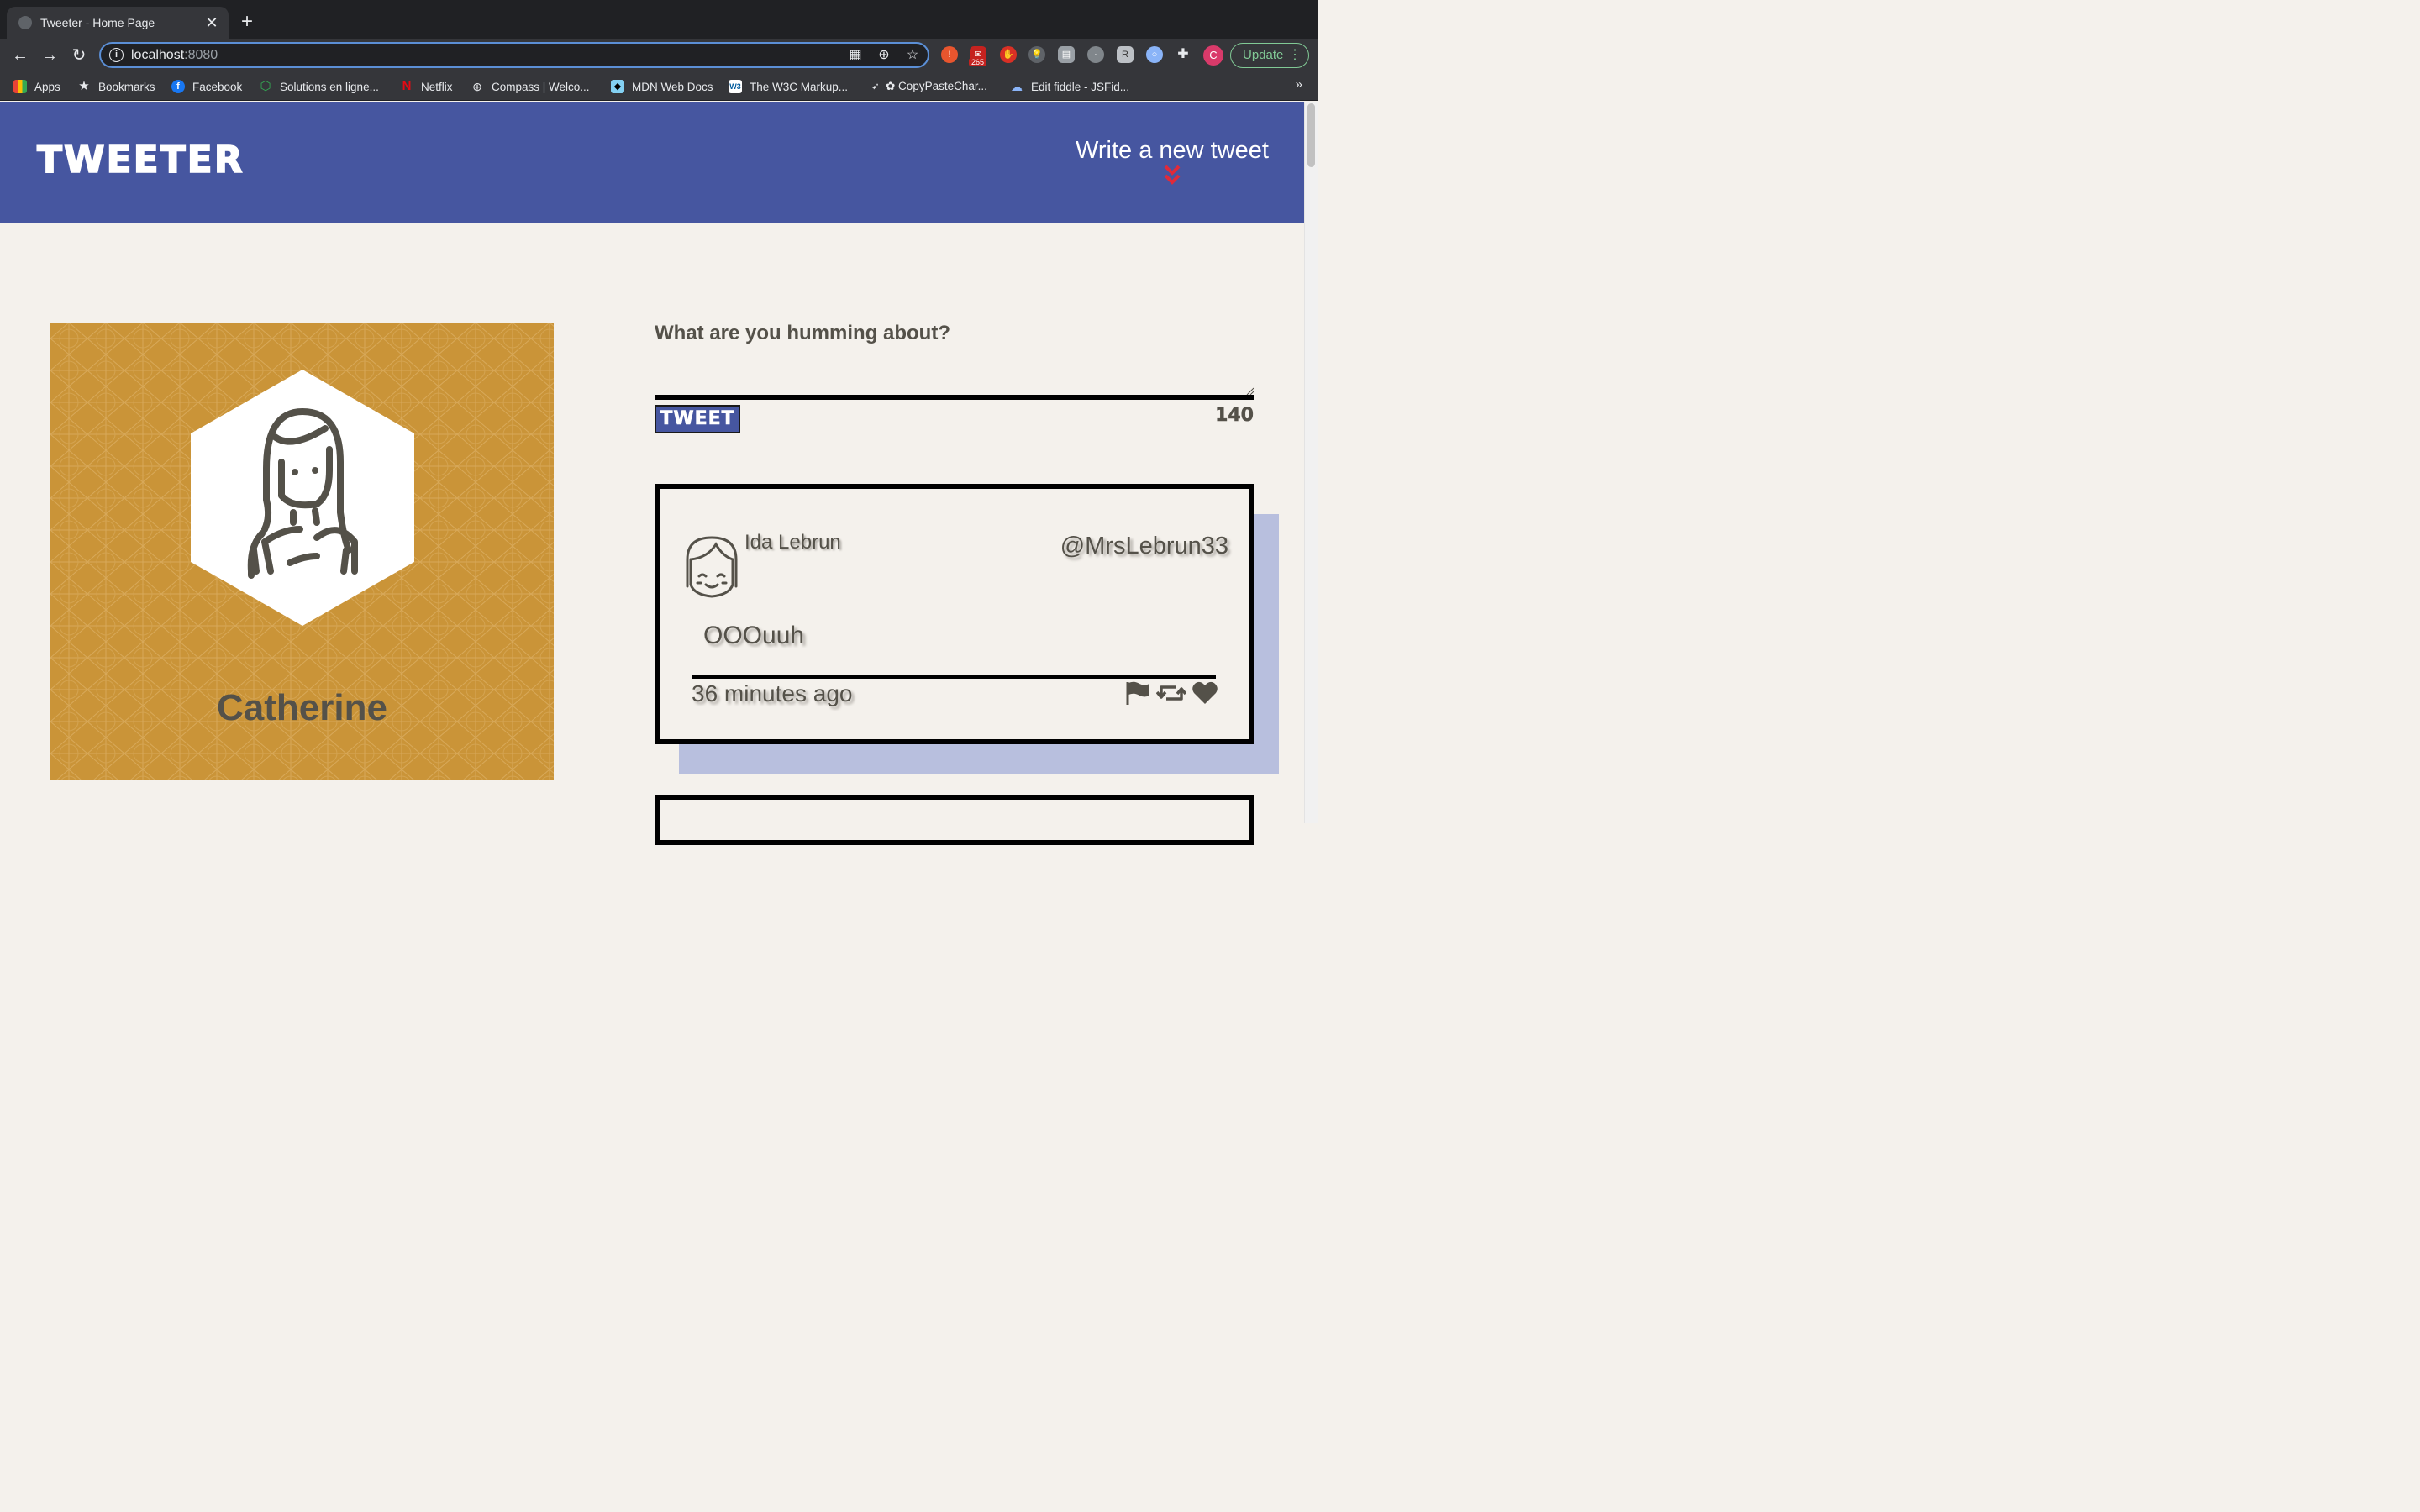  I want to click on site-info-icon: i, so click(116, 55).